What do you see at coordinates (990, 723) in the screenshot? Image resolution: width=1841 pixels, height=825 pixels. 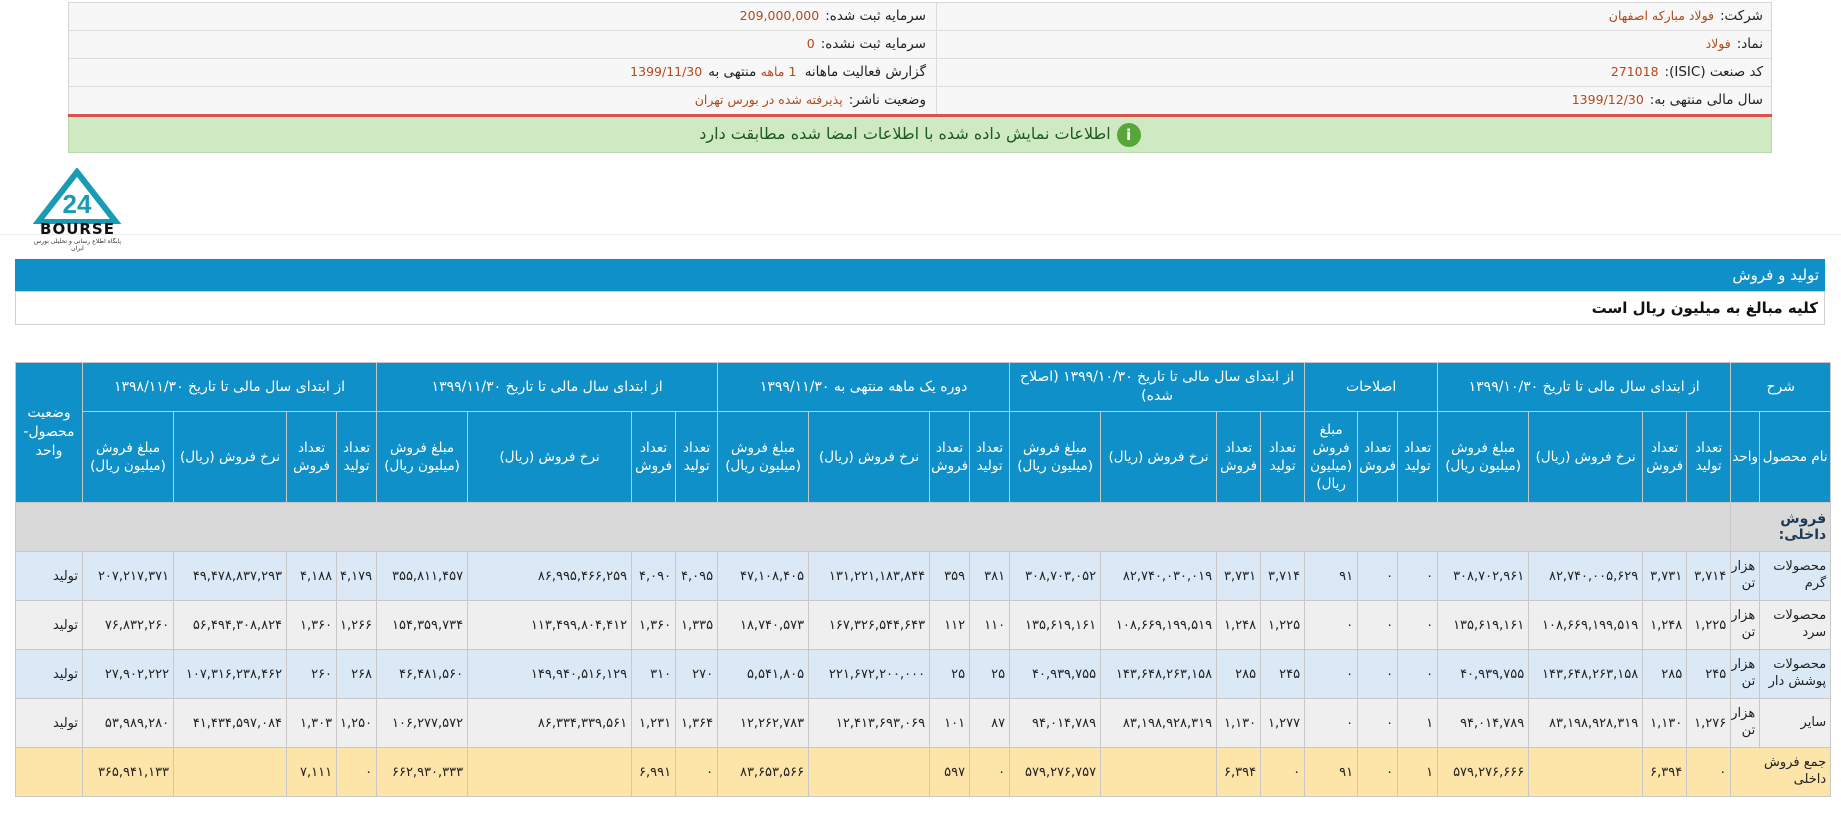 I see `production-qty-cell: ۸۷` at bounding box center [990, 723].